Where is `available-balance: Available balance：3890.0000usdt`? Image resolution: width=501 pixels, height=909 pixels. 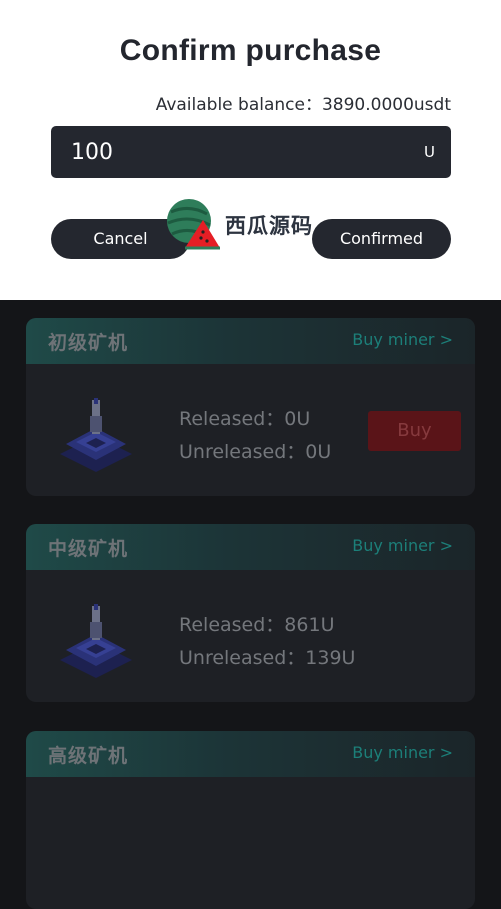
available-balance: Available balance：3890.0000usdt is located at coordinates (303, 105).